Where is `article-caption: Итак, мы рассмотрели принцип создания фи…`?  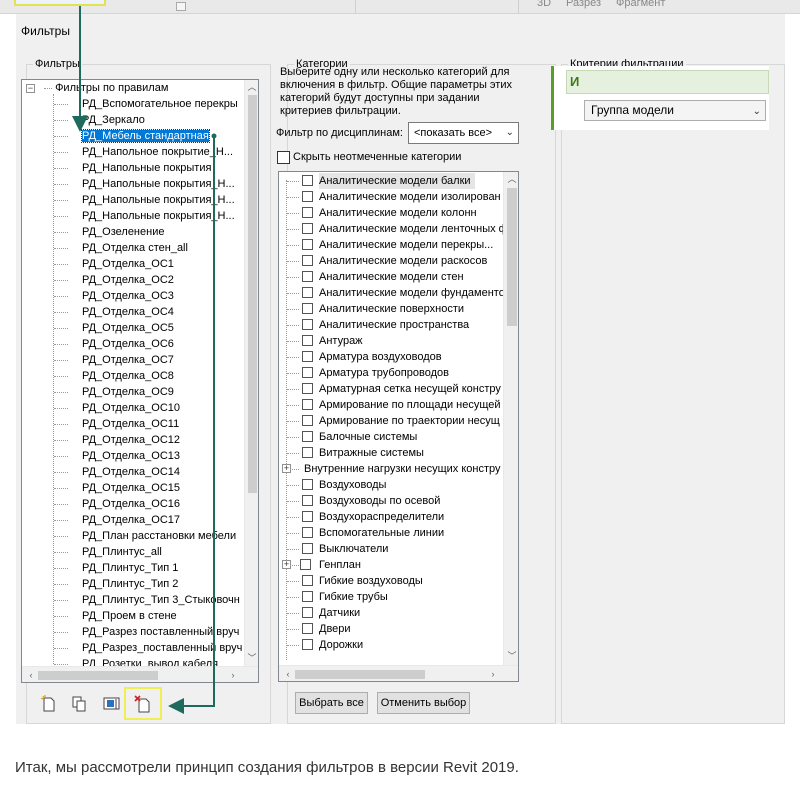 article-caption: Итак, мы рассмотрели принцип создания фи… is located at coordinates (267, 767).